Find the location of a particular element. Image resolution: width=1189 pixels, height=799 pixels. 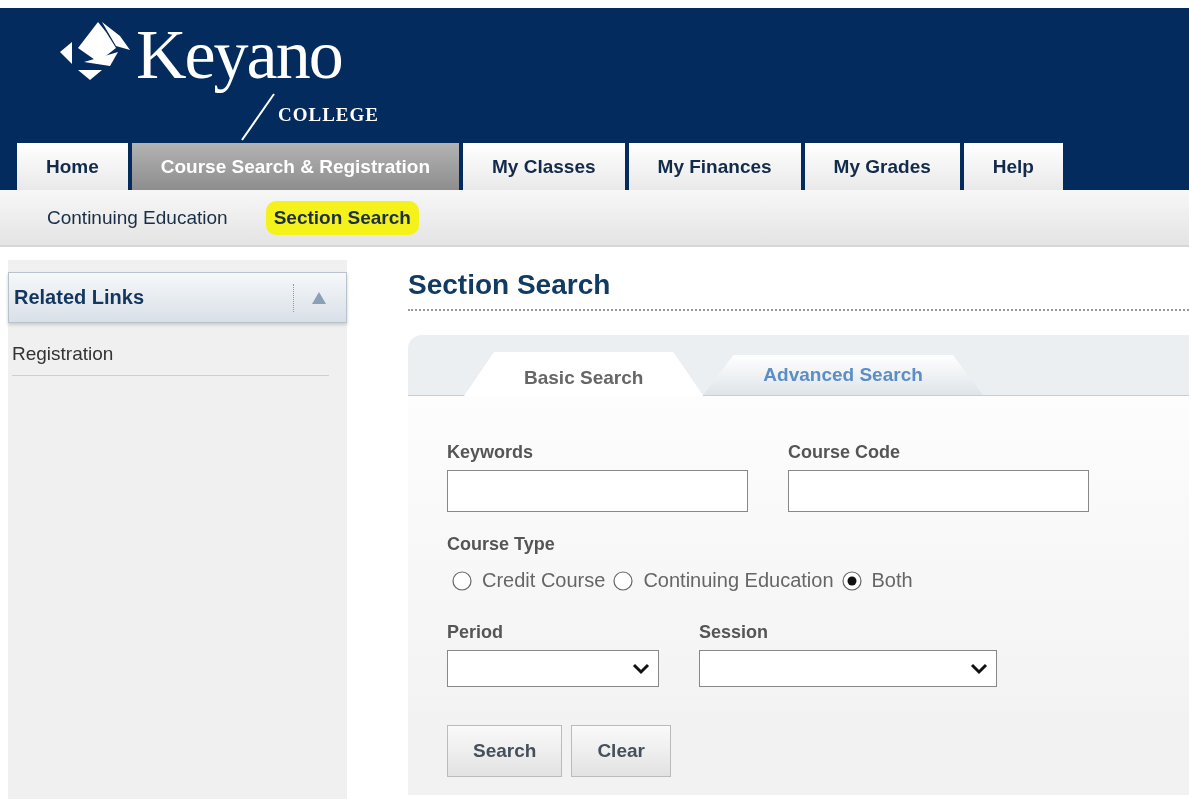

page-title: Section Search is located at coordinates (510, 285).